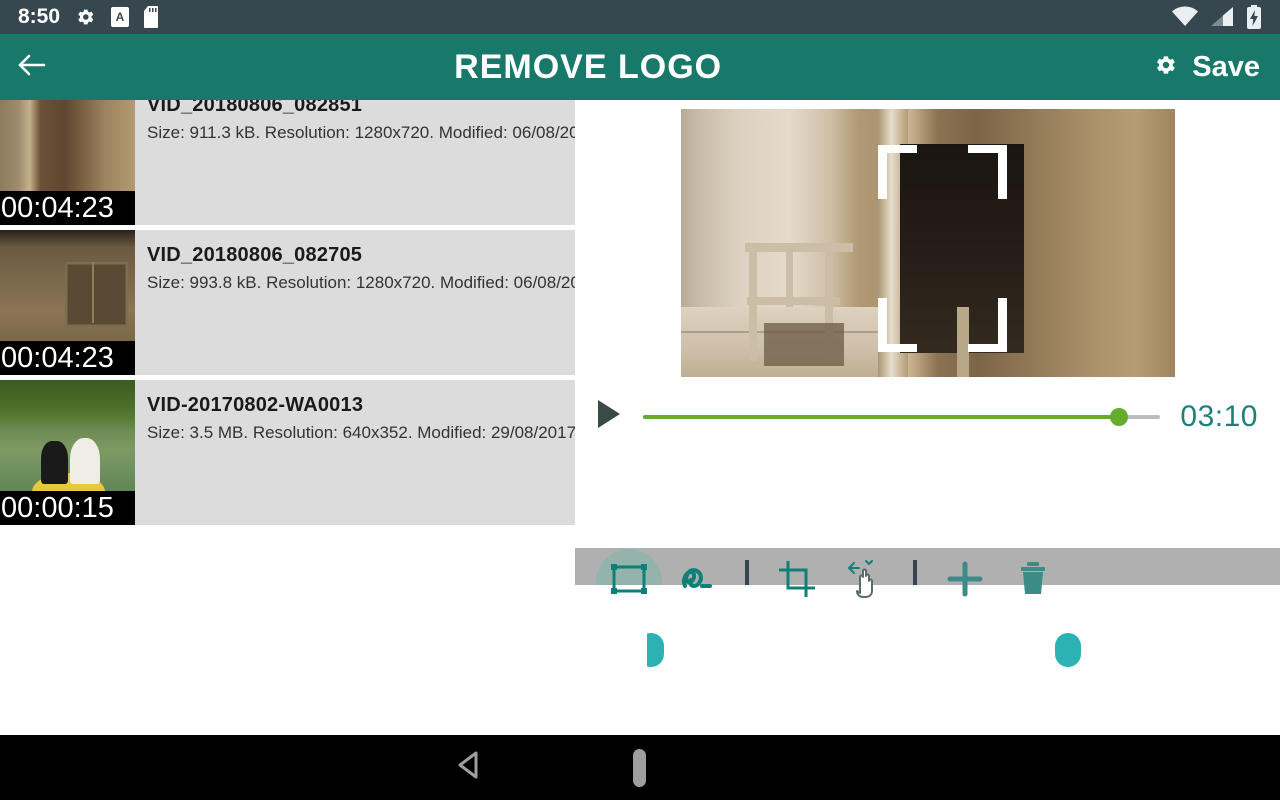  What do you see at coordinates (1226, 67) in the screenshot?
I see `save-button: Save` at bounding box center [1226, 67].